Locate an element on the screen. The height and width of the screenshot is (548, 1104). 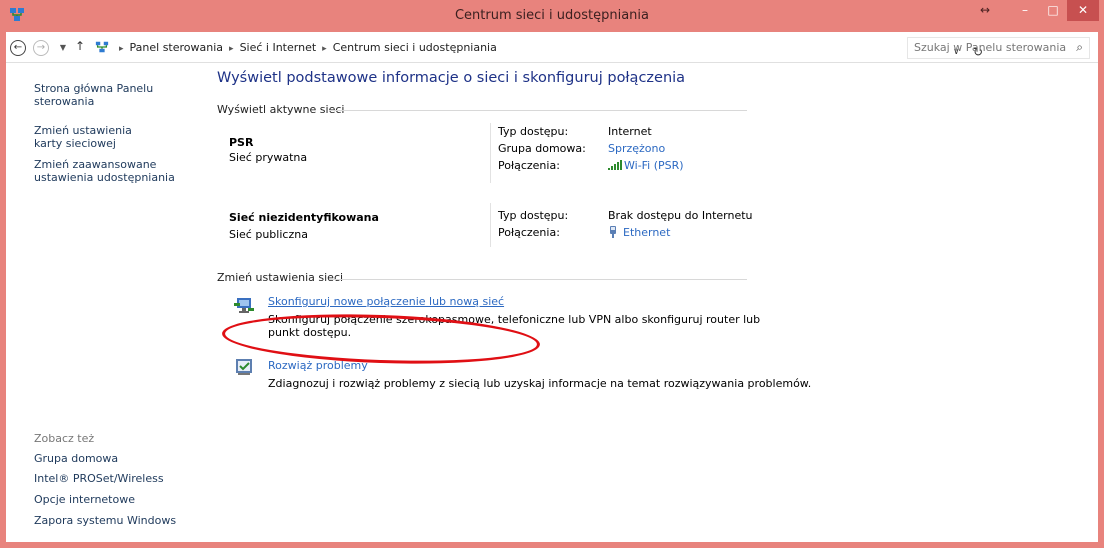
maximize-button: □ is located at coordinates (1053, 10).